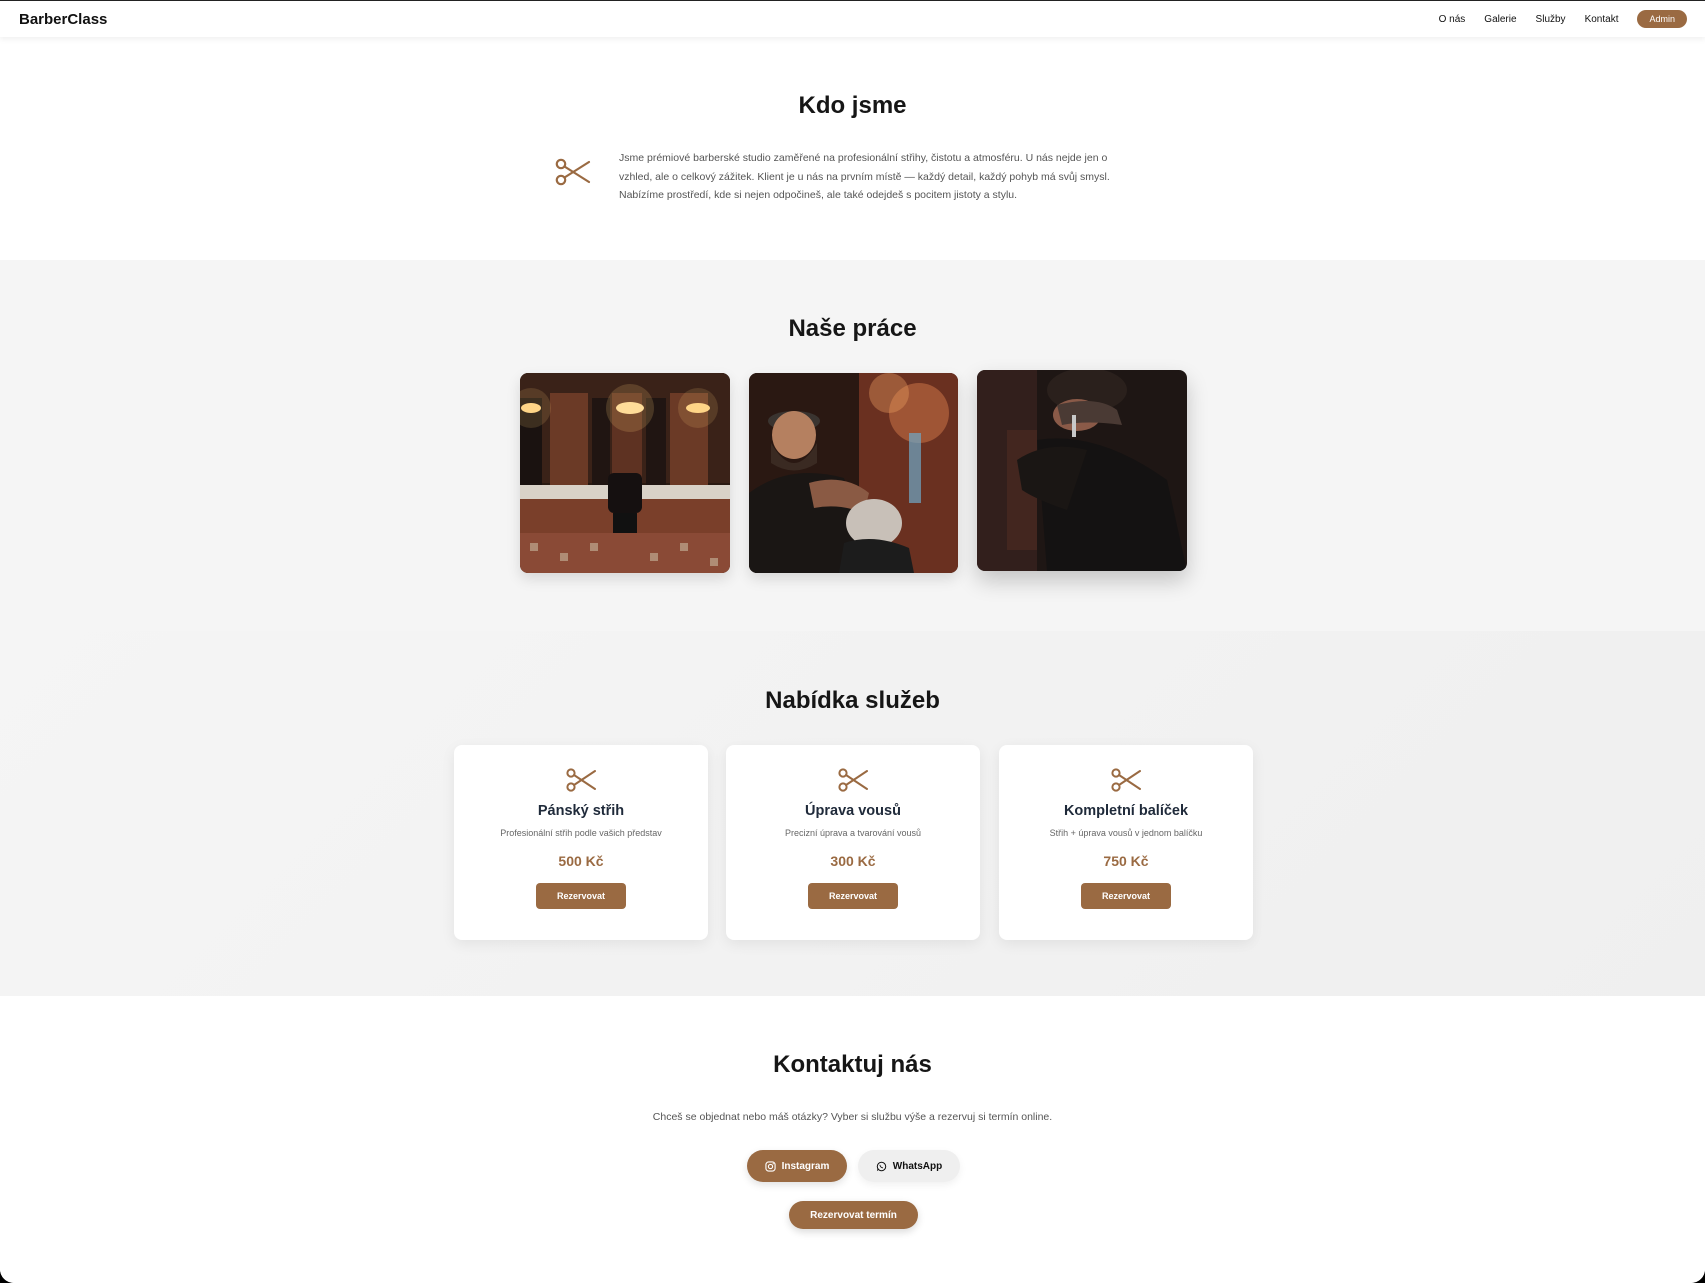 This screenshot has height=1283, width=1705. Describe the element at coordinates (853, 833) in the screenshot. I see `service-description: Precizní úprava a tvarování vousů` at that location.